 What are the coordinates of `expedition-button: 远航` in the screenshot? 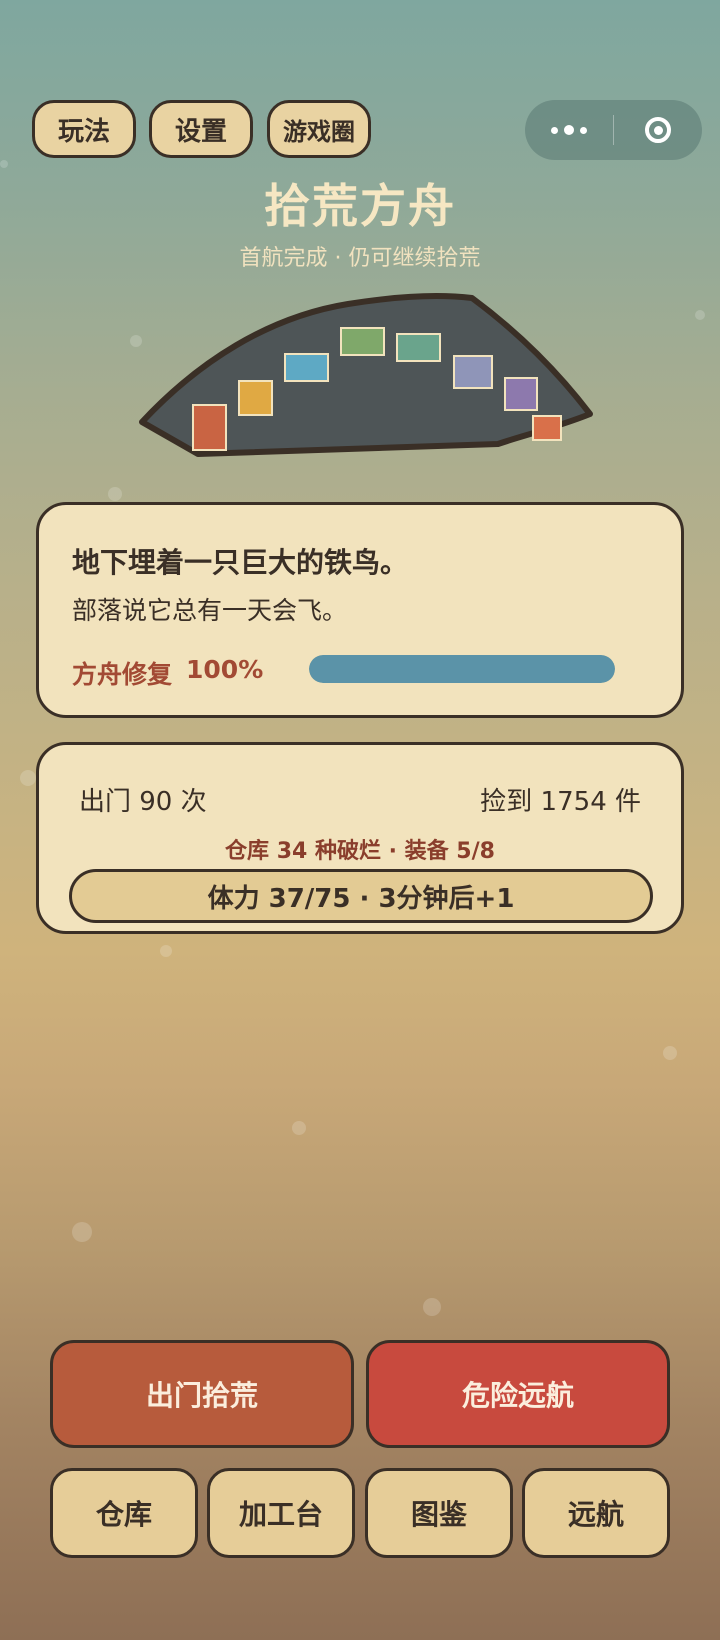 It's located at (596, 1513).